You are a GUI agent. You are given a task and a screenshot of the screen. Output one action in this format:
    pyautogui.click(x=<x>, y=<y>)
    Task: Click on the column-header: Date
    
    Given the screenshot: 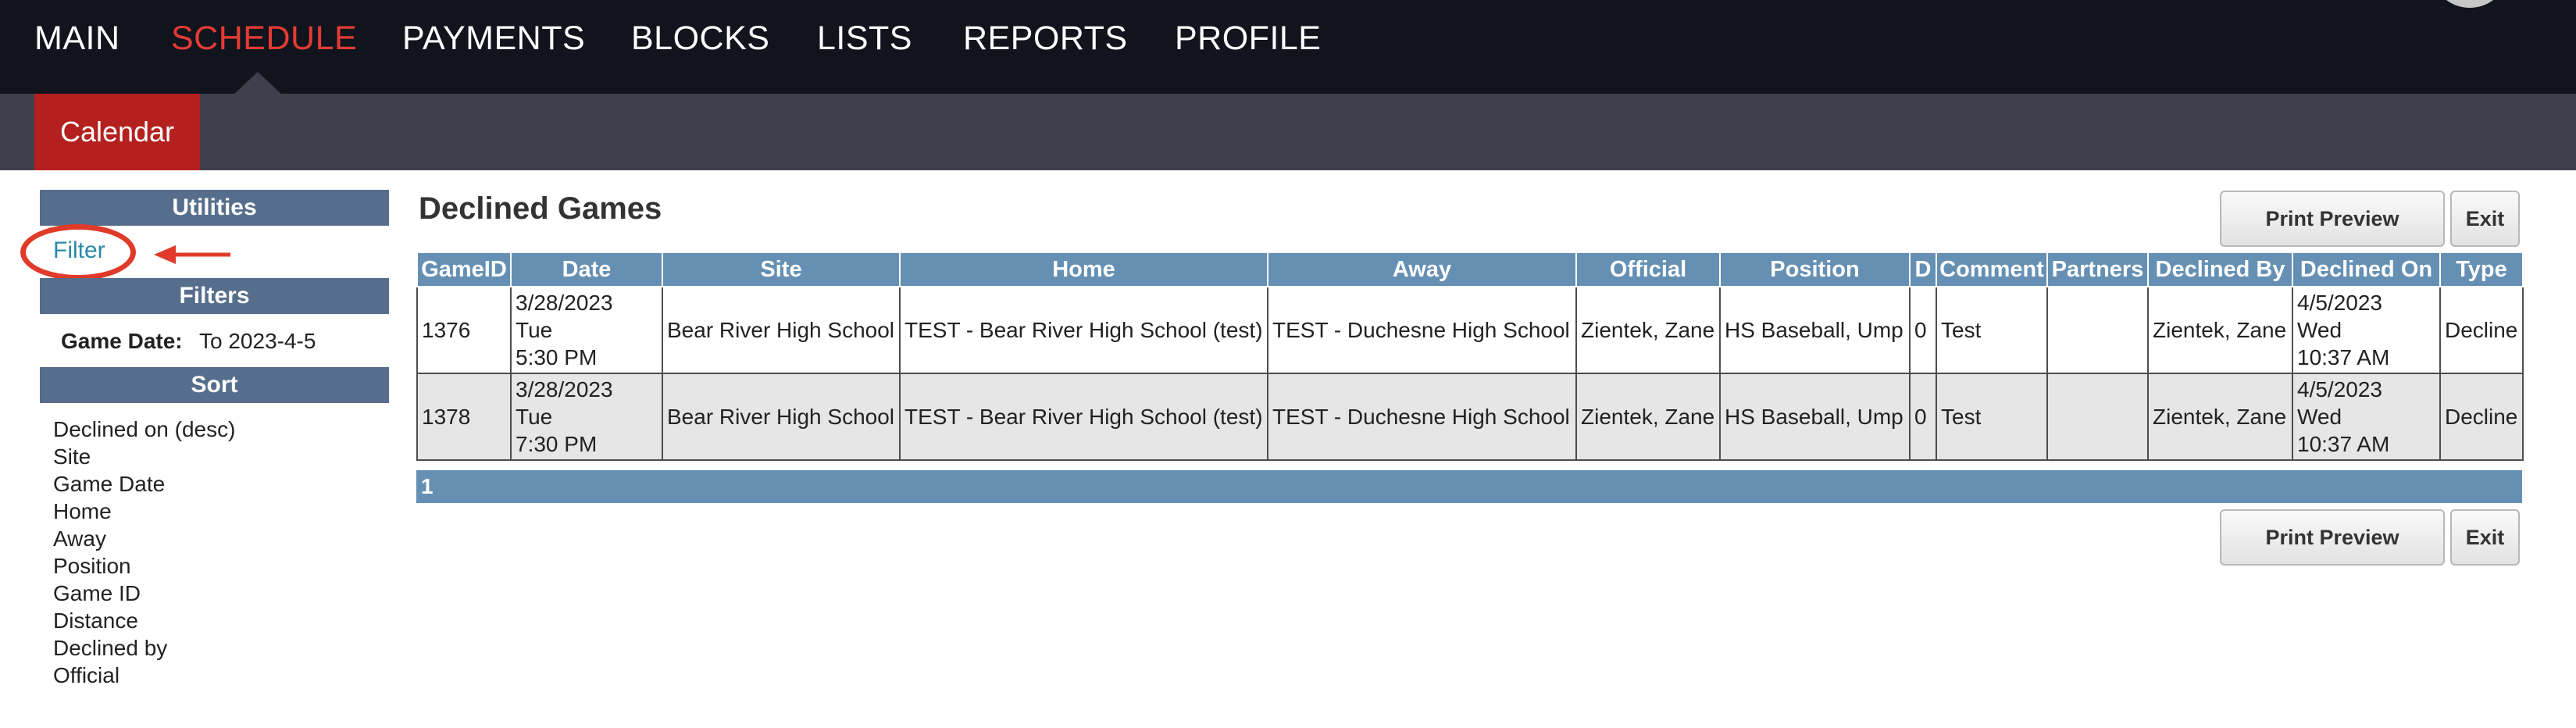 What is the action you would take?
    pyautogui.click(x=586, y=269)
    